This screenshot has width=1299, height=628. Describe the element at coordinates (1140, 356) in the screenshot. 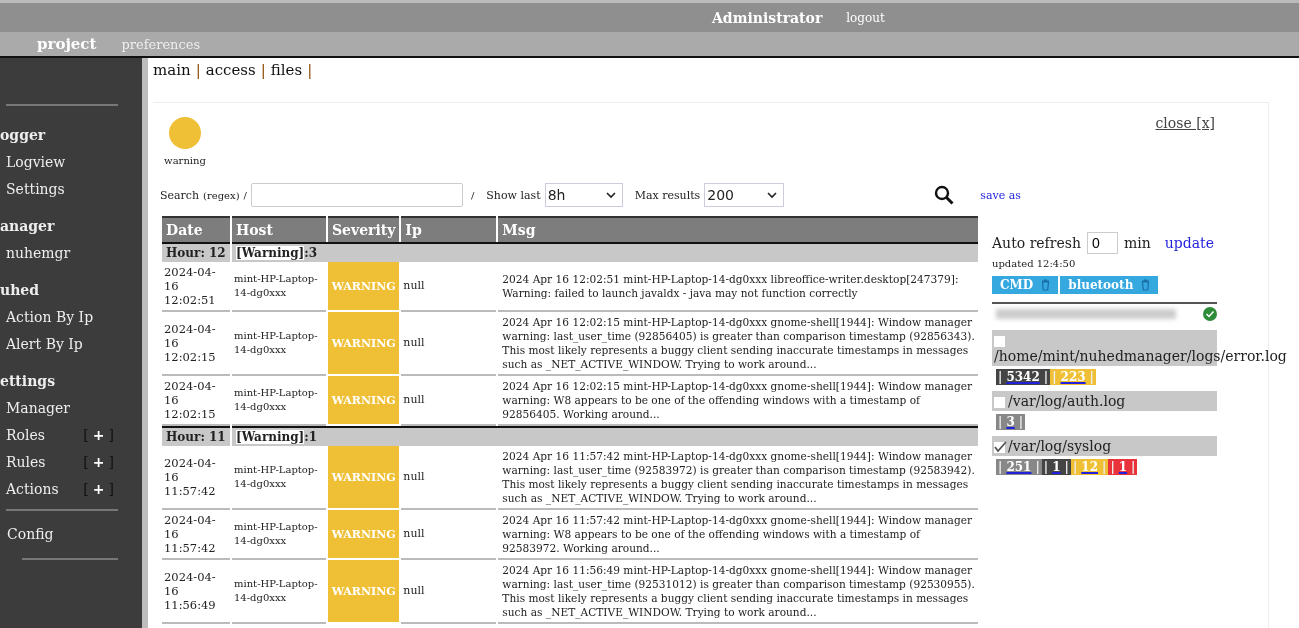

I see `log-file-path: /home/mint/nuhedmanager/logs/error.log` at that location.